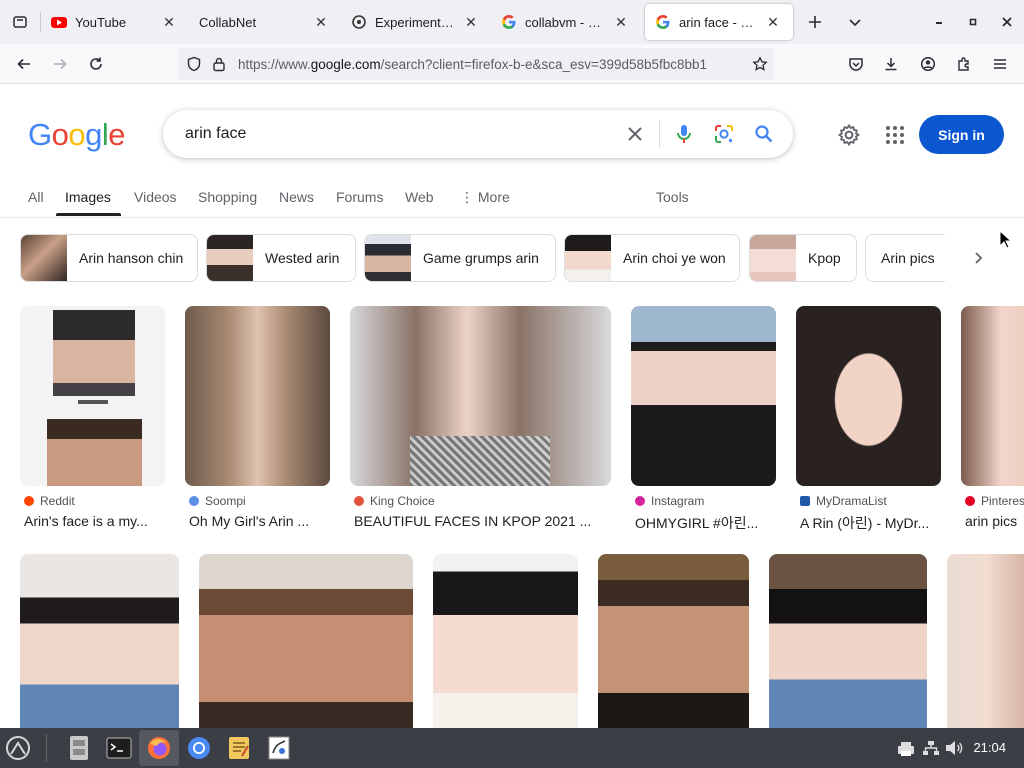 Image resolution: width=1024 pixels, height=768 pixels. Describe the element at coordinates (856, 64) in the screenshot. I see `pocket-button` at that location.